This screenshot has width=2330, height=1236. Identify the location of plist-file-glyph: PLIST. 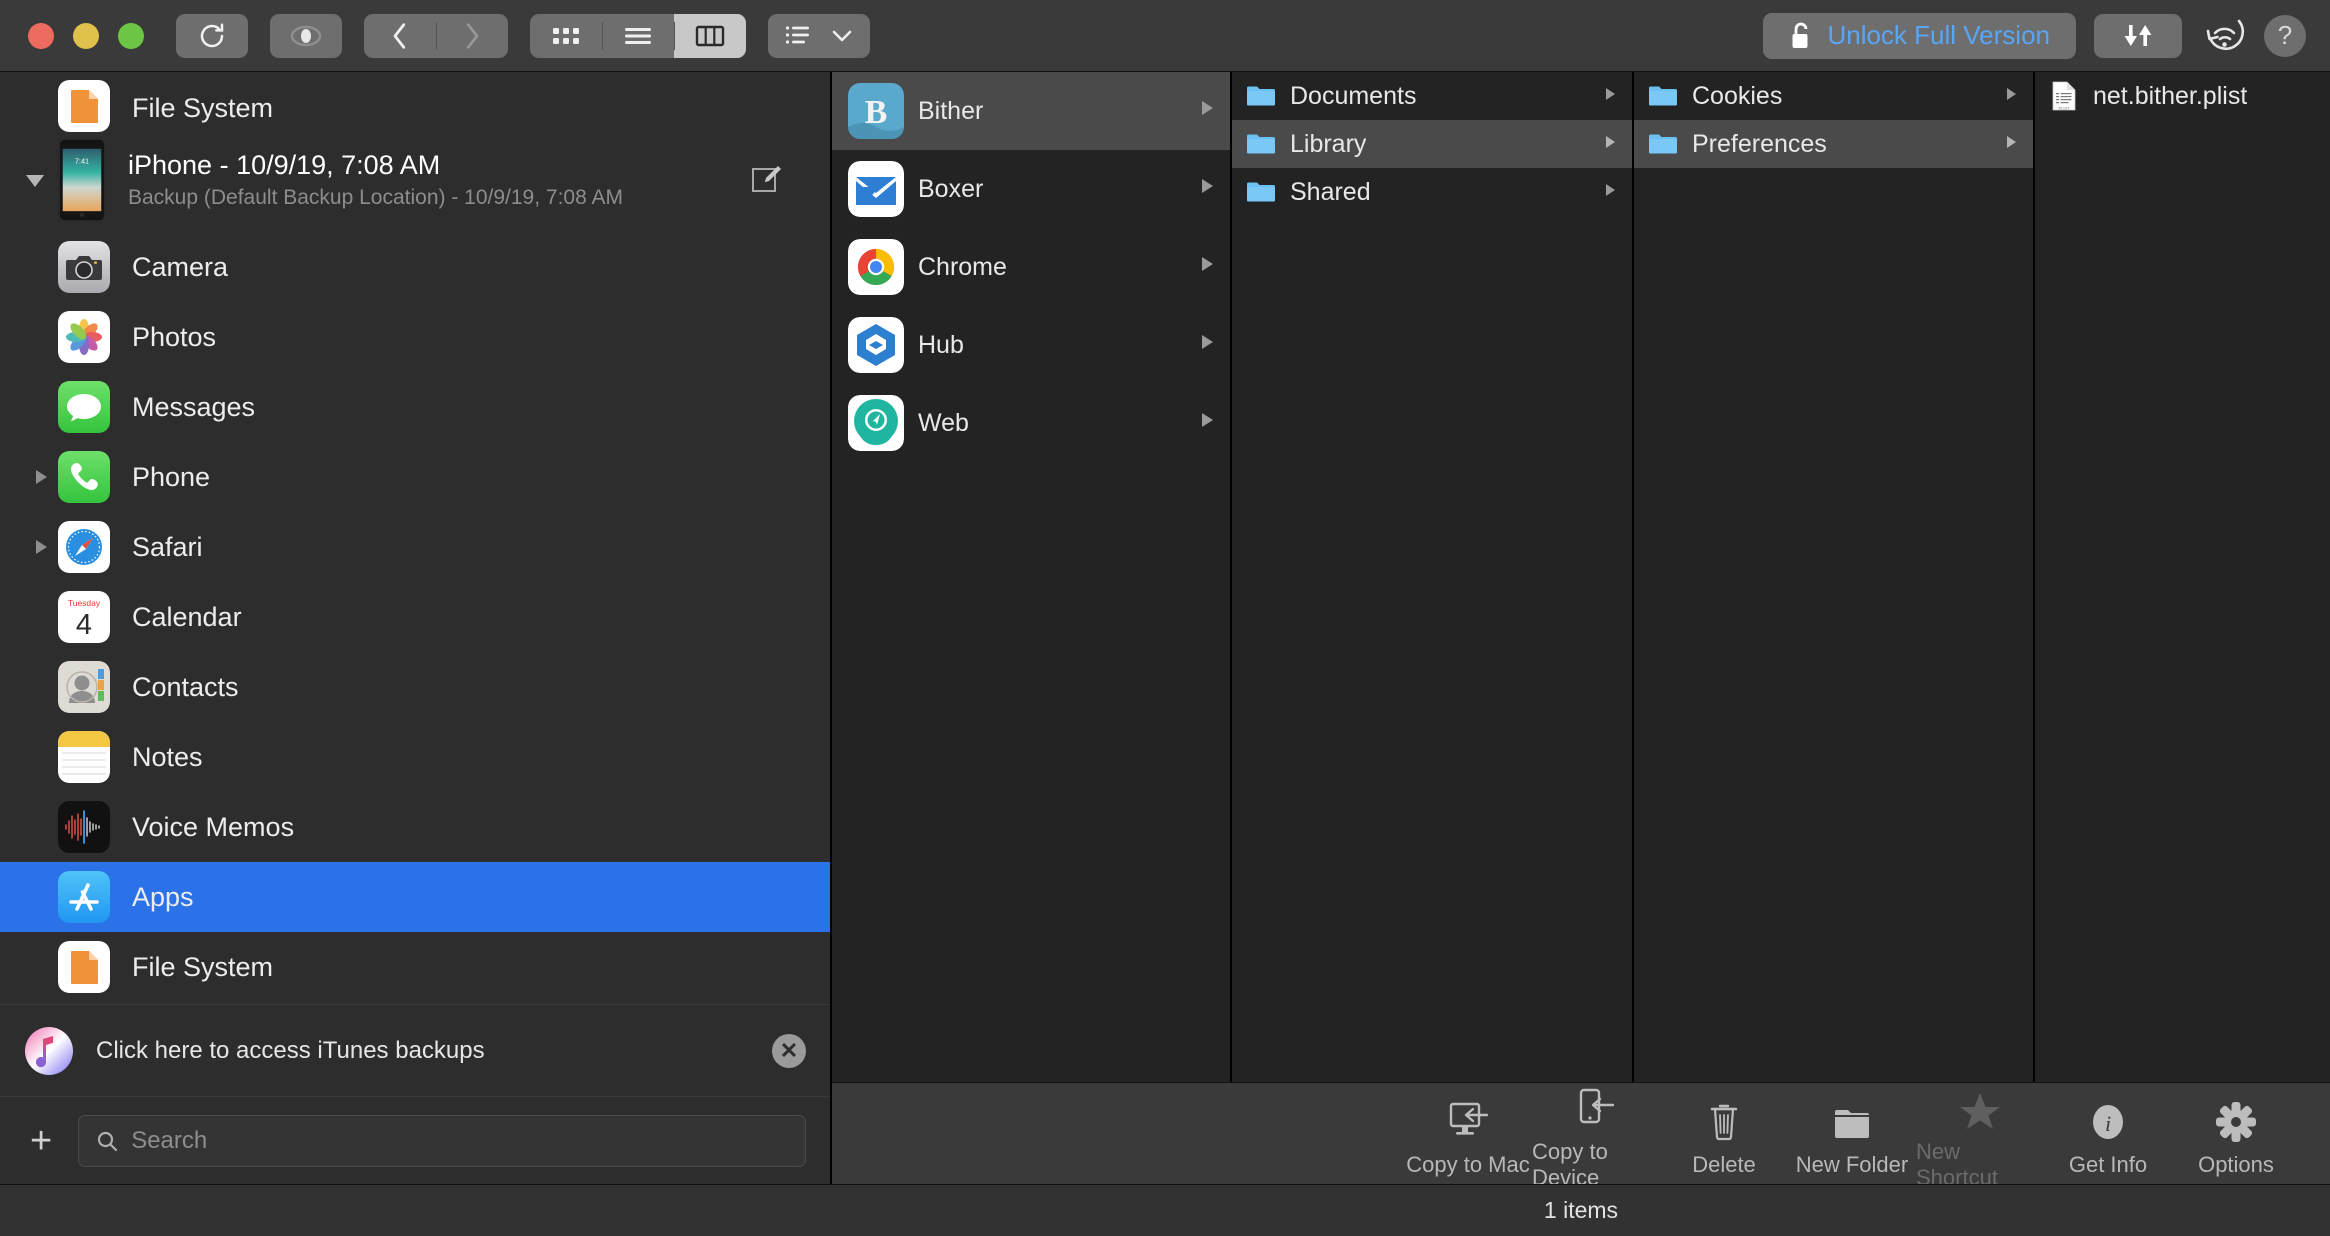
(2064, 96).